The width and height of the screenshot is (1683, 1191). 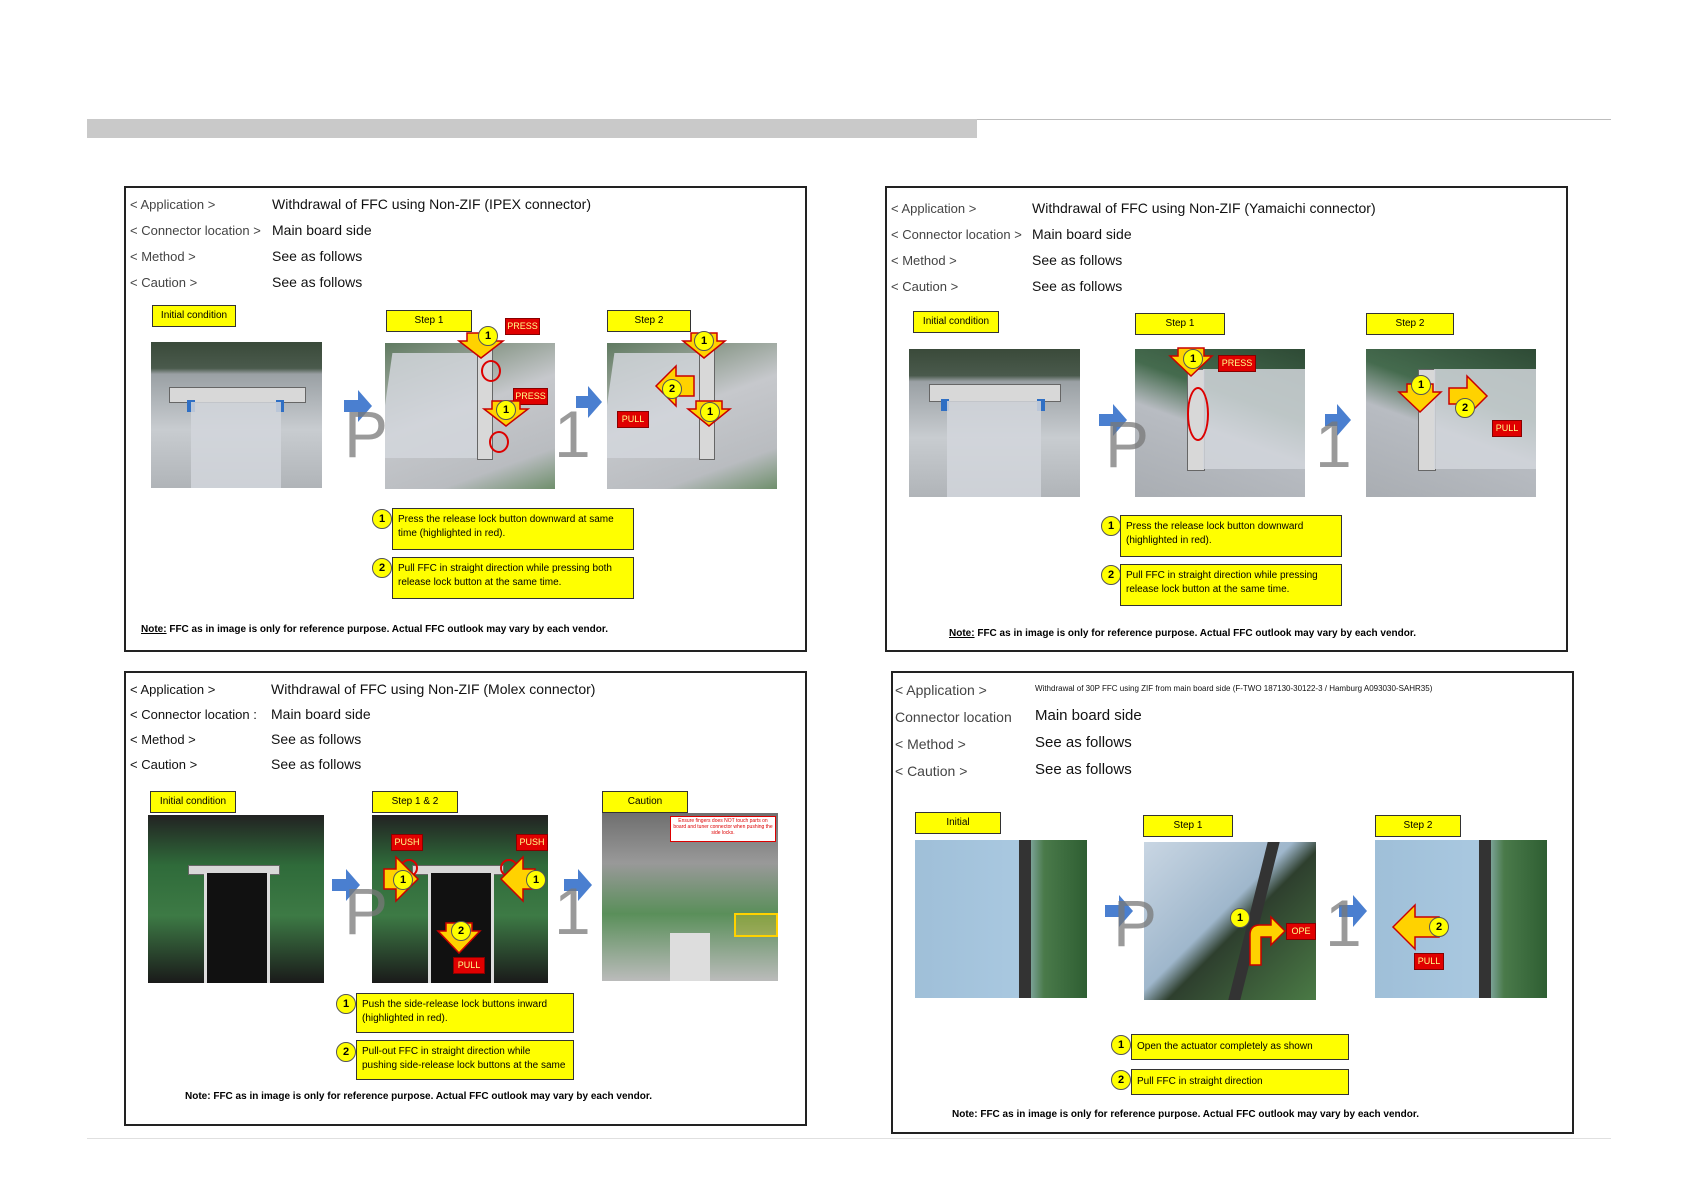 What do you see at coordinates (1268, 940) in the screenshot?
I see `curved-arrow-icon` at bounding box center [1268, 940].